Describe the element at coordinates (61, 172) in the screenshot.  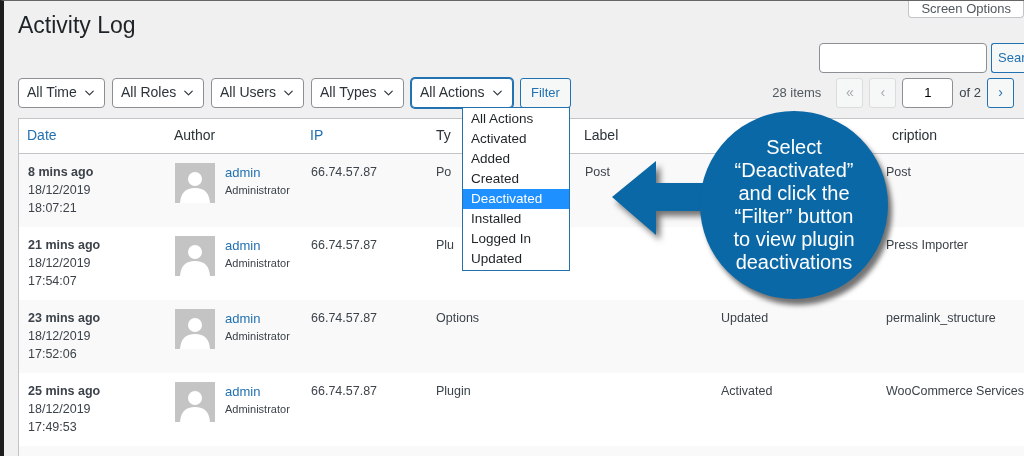
I see `relative-time: 8 mins ago` at that location.